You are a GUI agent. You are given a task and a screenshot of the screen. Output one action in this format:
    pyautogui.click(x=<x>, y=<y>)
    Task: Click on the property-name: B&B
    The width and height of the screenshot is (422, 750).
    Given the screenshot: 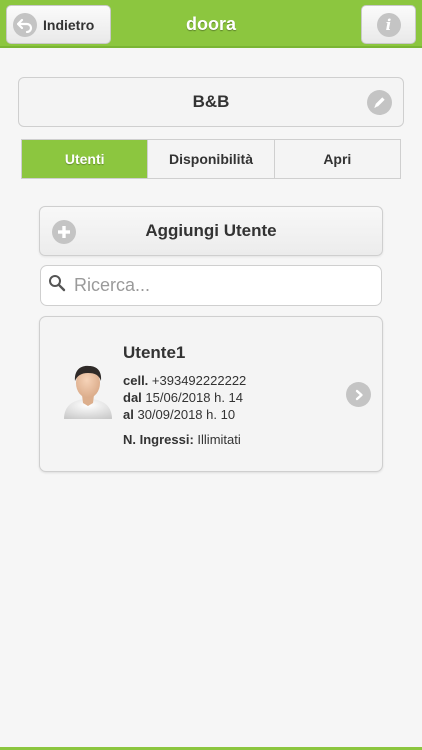 What is the action you would take?
    pyautogui.click(x=211, y=101)
    